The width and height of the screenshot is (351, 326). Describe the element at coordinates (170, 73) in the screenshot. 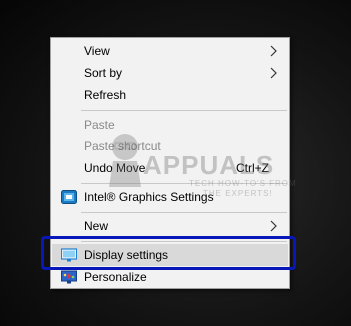

I see `menu-item-sort-by: Sort by` at that location.